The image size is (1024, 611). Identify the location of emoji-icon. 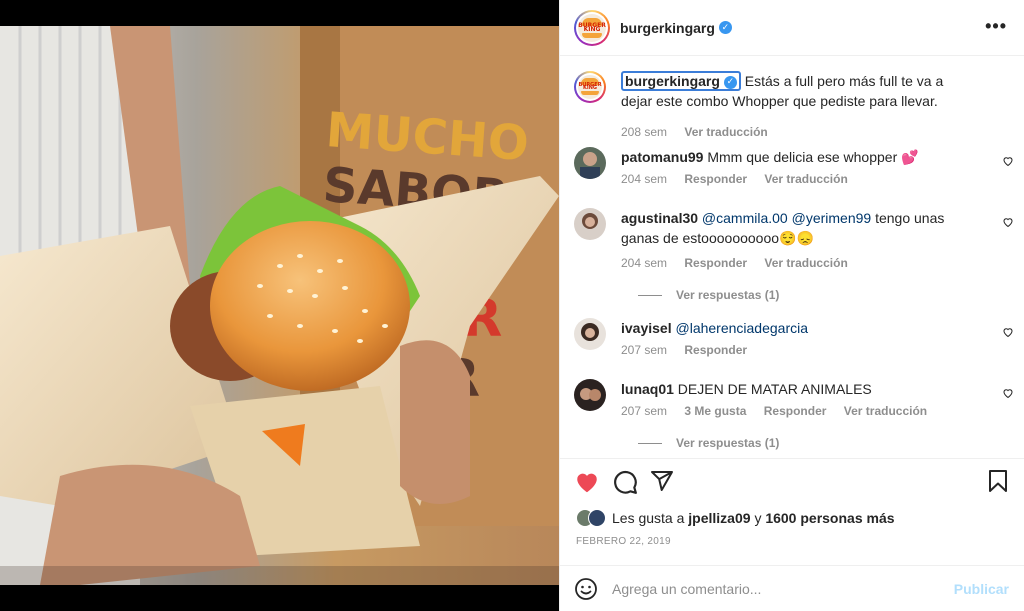
(586, 589).